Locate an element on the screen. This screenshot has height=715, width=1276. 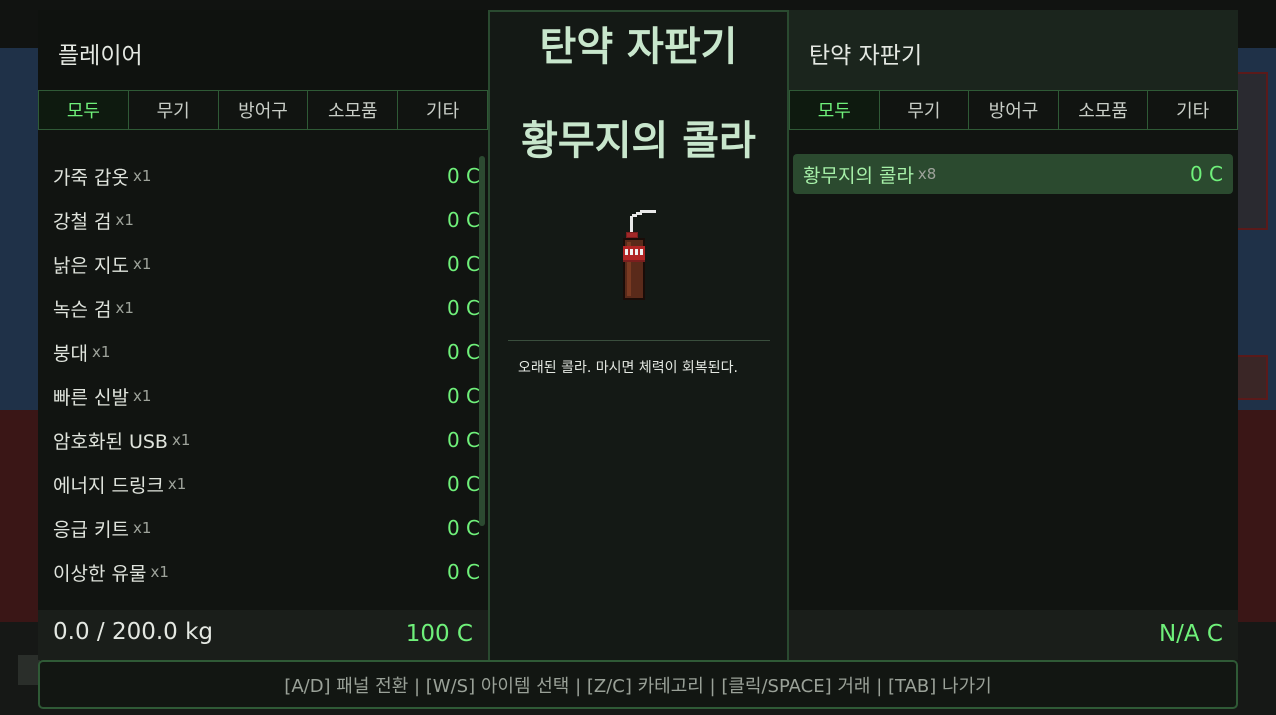
cola-bottle-icon is located at coordinates (639, 255).